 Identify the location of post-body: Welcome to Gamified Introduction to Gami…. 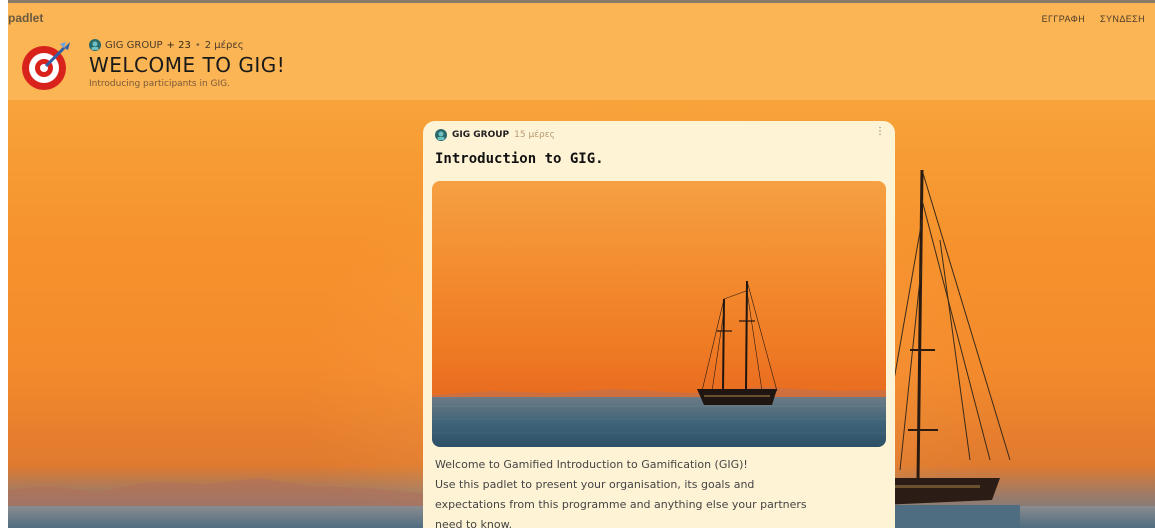
(660, 491).